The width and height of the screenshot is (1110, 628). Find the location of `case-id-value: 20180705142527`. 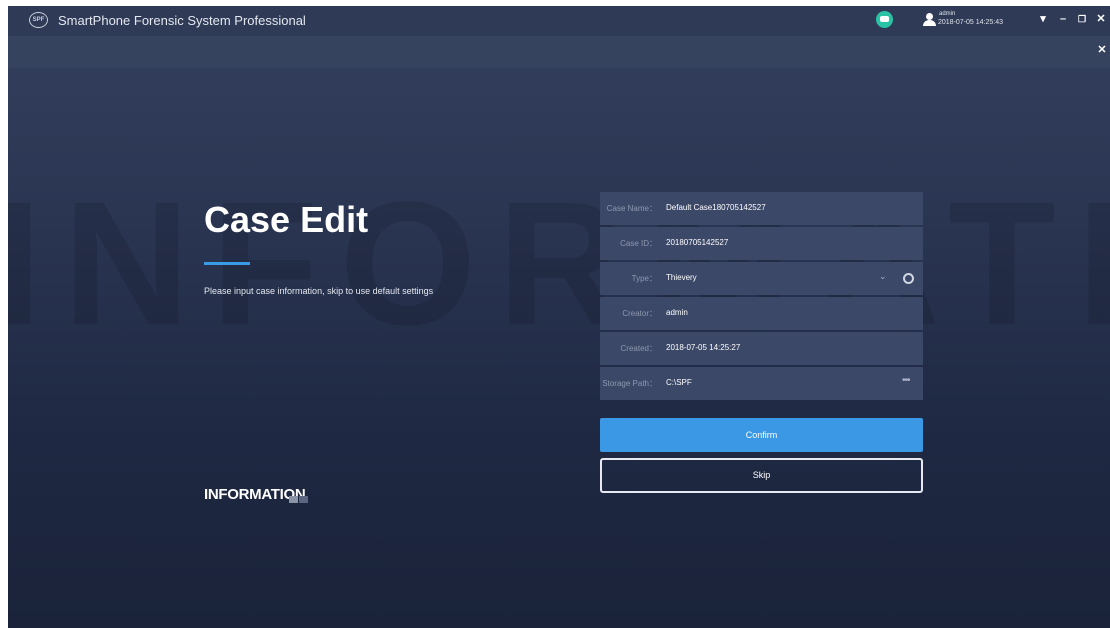

case-id-value: 20180705142527 is located at coordinates (697, 242).